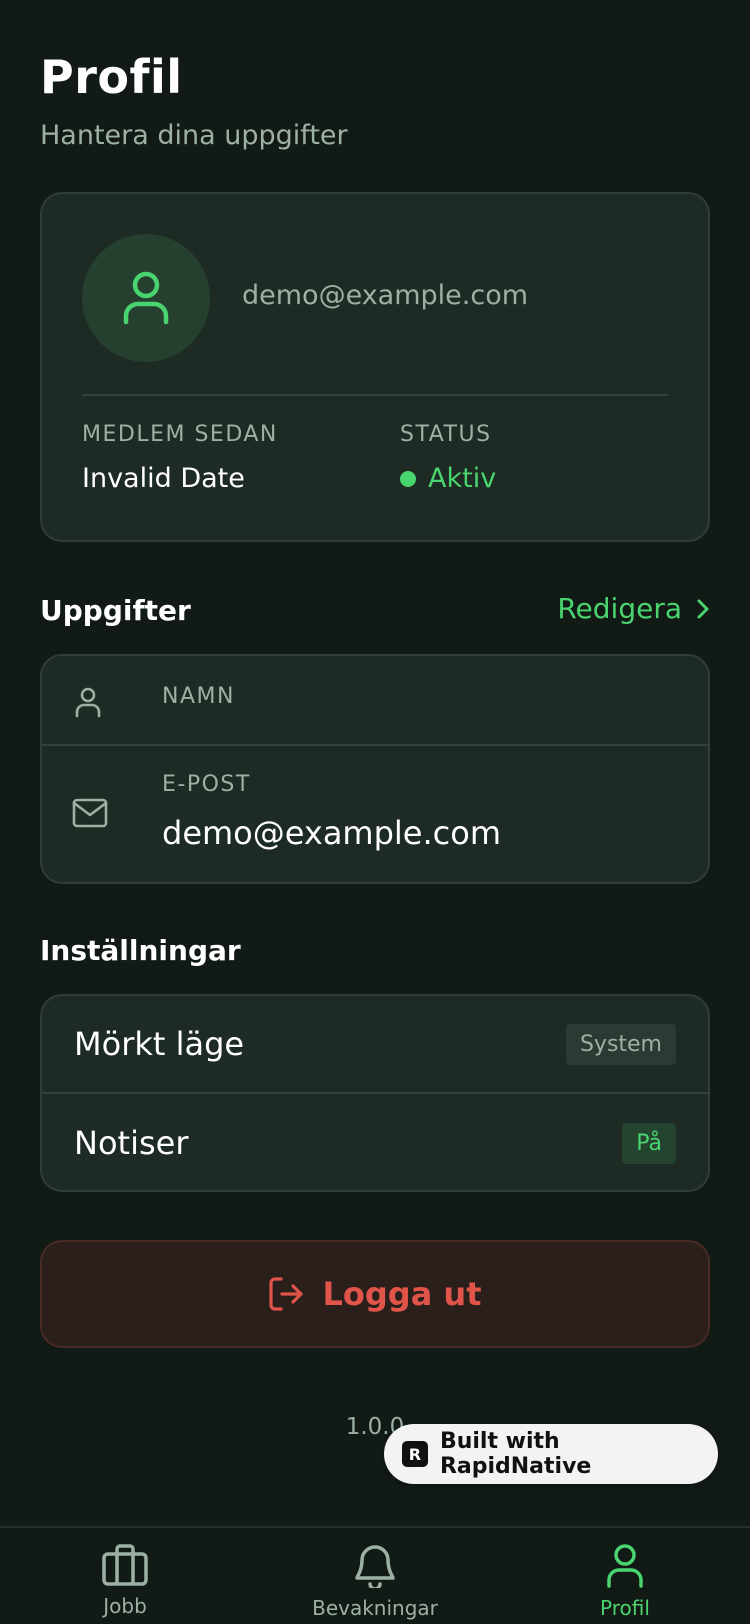 The image size is (750, 1624). Describe the element at coordinates (620, 1044) in the screenshot. I see `dark-mode-value: System` at that location.